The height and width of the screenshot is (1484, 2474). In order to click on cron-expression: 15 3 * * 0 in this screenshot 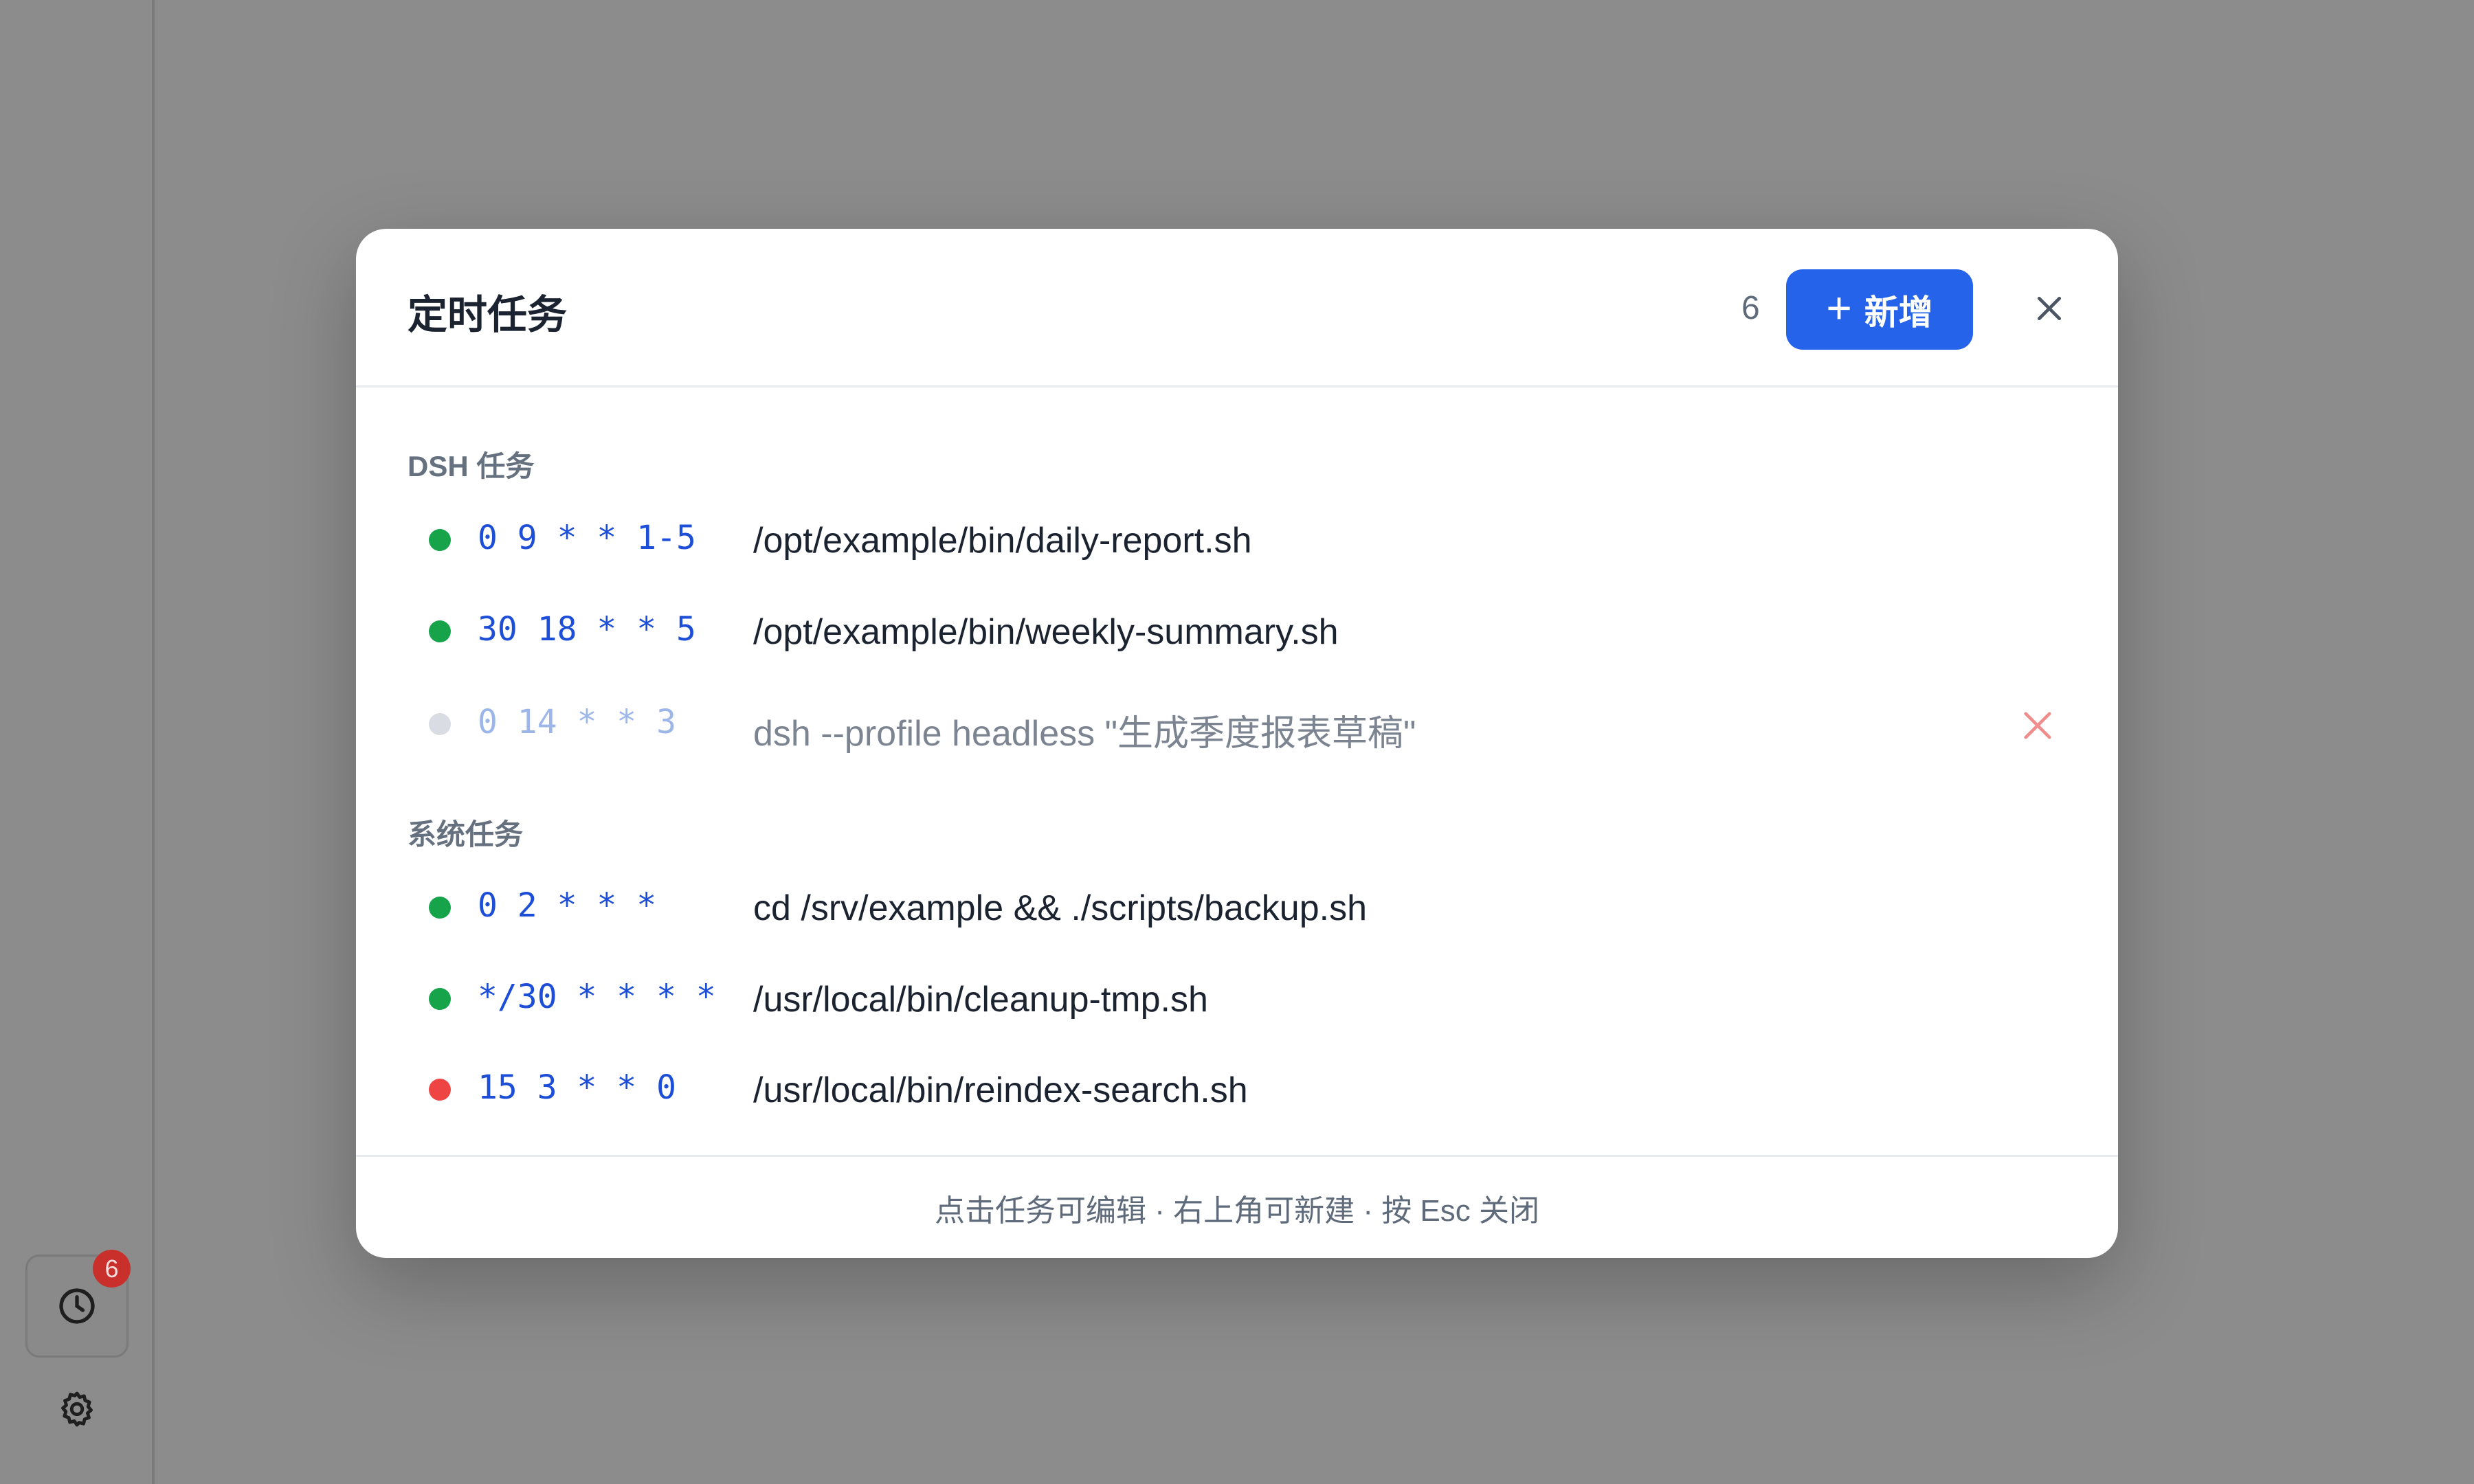, I will do `click(577, 1087)`.